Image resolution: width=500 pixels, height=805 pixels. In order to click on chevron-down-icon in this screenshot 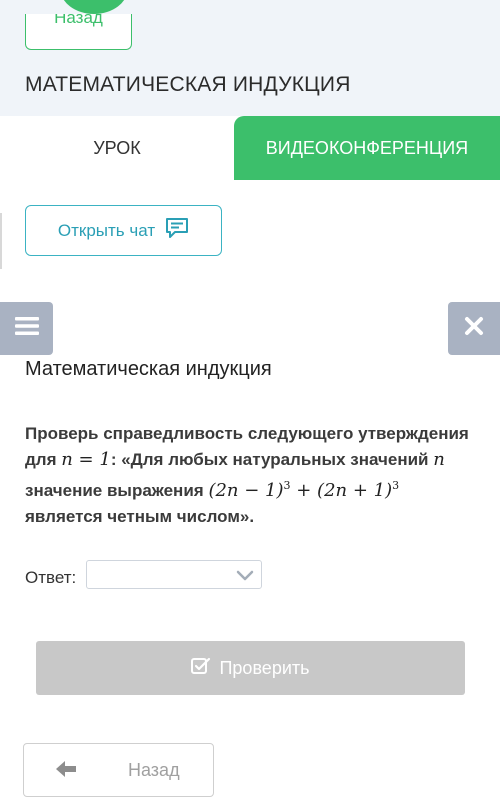, I will do `click(245, 577)`.